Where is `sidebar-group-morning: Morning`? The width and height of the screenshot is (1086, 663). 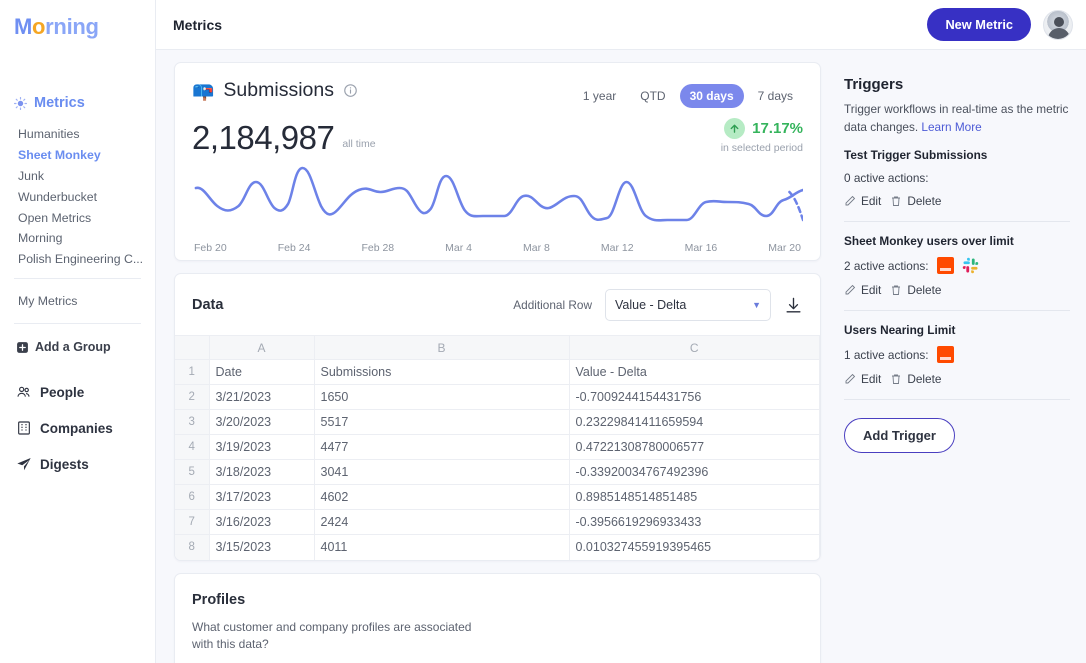 sidebar-group-morning: Morning is located at coordinates (86, 238).